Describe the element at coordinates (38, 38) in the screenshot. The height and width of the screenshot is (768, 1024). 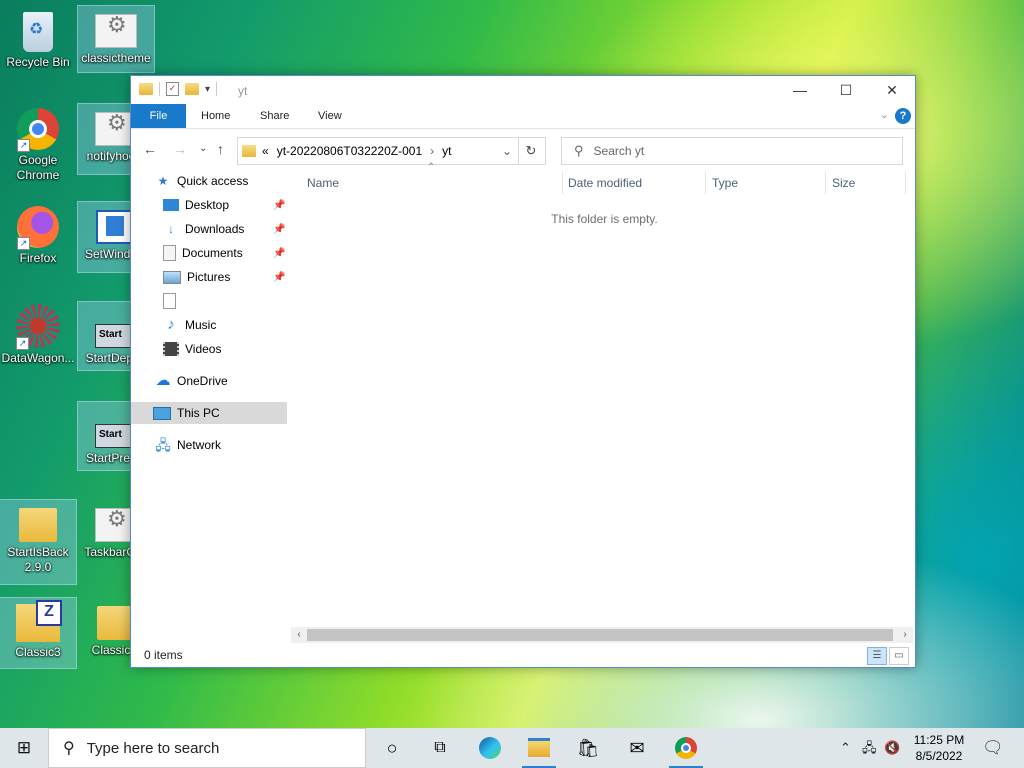
I see `desktop-icon-recycle-bin: ♻ Recycle Bin` at that location.